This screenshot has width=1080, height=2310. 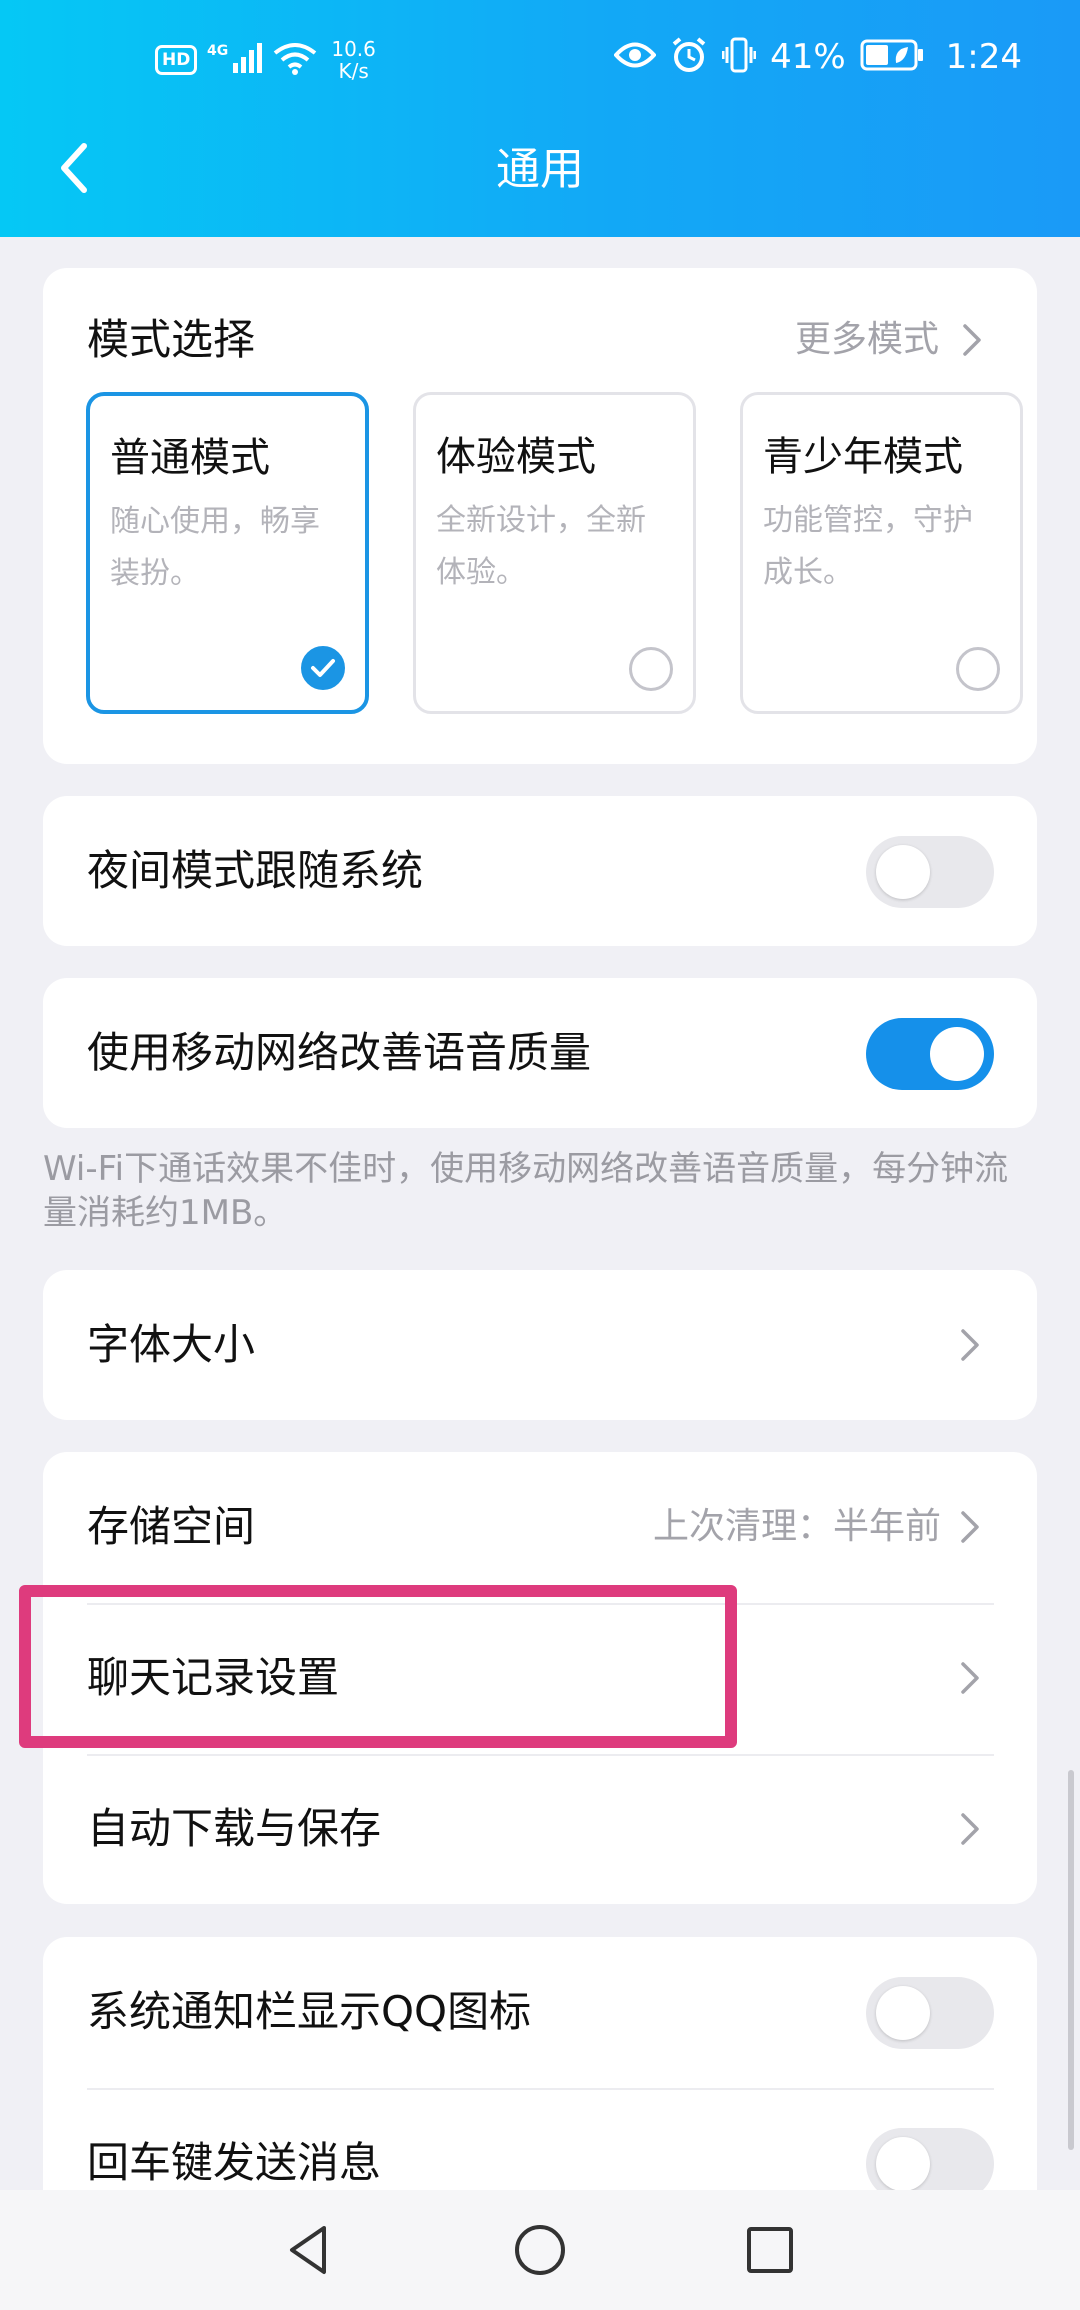 What do you see at coordinates (516, 457) in the screenshot?
I see `mode-name: 体验模式` at bounding box center [516, 457].